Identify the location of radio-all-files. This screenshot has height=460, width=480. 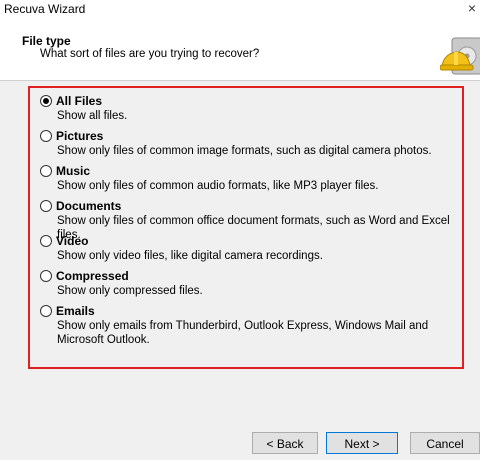
(46, 101).